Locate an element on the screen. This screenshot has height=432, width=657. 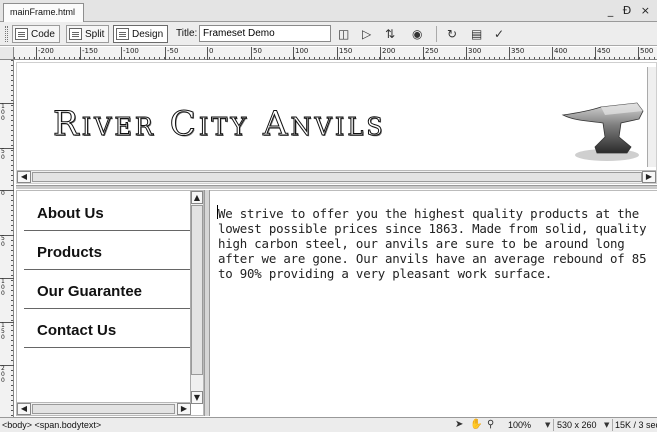
banner-horizontal-scrollbar: ◀ ▶ is located at coordinates (336, 176).